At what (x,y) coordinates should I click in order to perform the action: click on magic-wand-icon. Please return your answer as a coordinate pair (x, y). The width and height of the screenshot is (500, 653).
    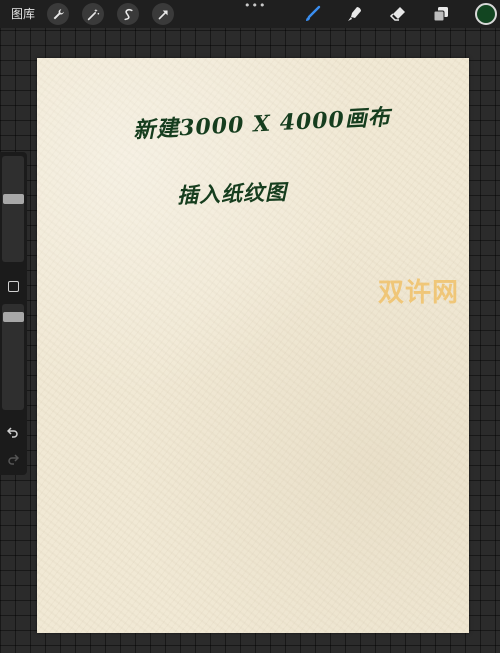
    Looking at the image, I should click on (93, 14).